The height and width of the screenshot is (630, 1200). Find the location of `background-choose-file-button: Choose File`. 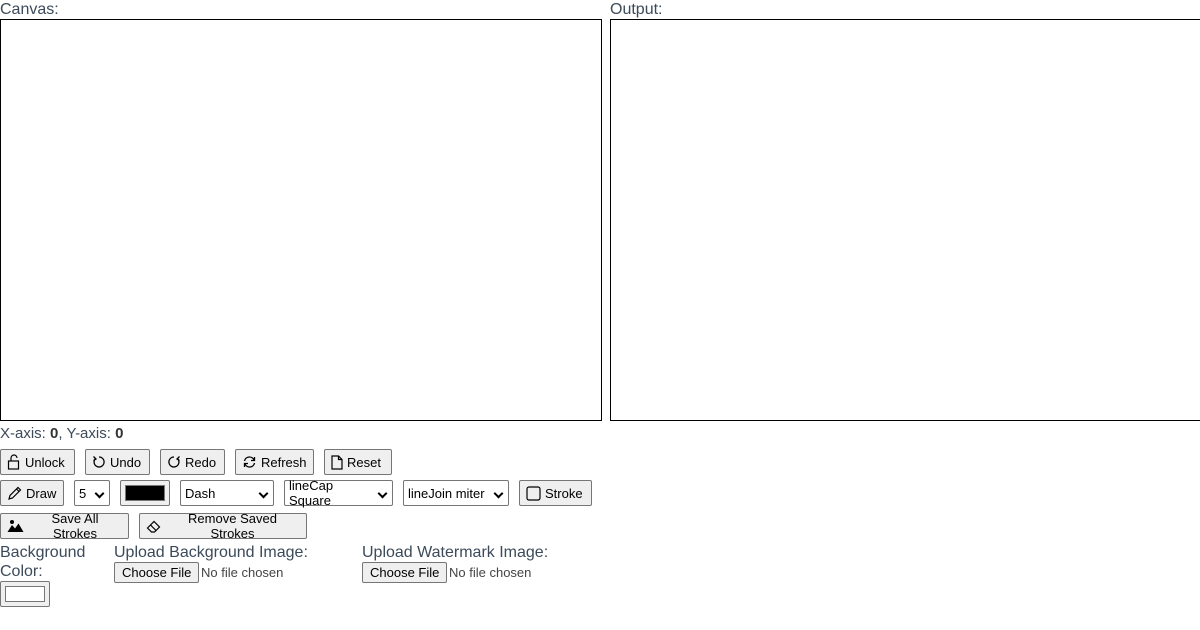

background-choose-file-button: Choose File is located at coordinates (157, 572).